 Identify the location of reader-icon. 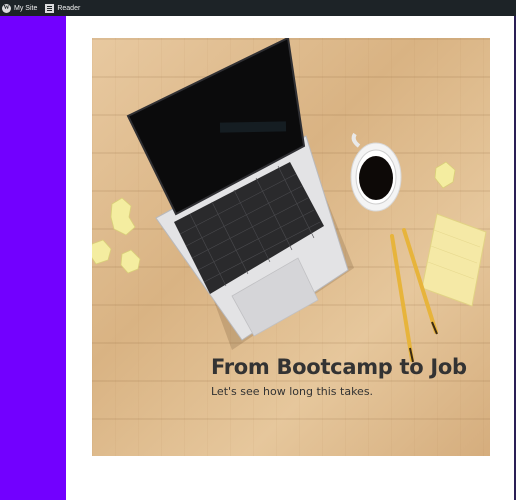
(50, 8).